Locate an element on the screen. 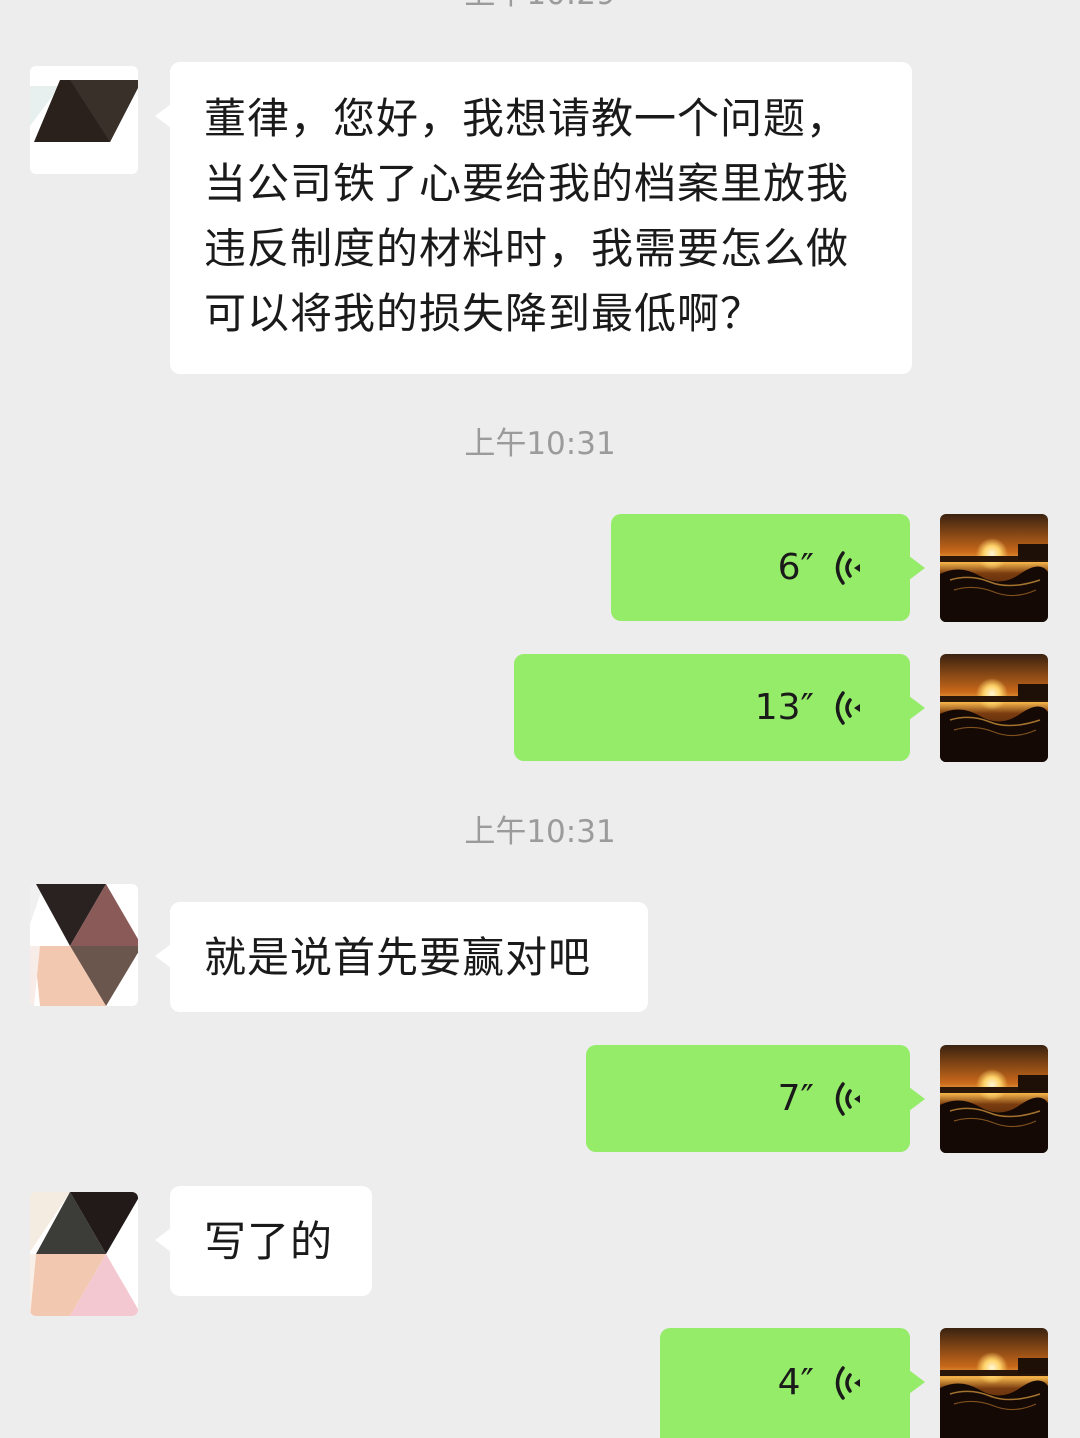  message-line: 违反制度的材料时，我需要怎么做 is located at coordinates (527, 248).